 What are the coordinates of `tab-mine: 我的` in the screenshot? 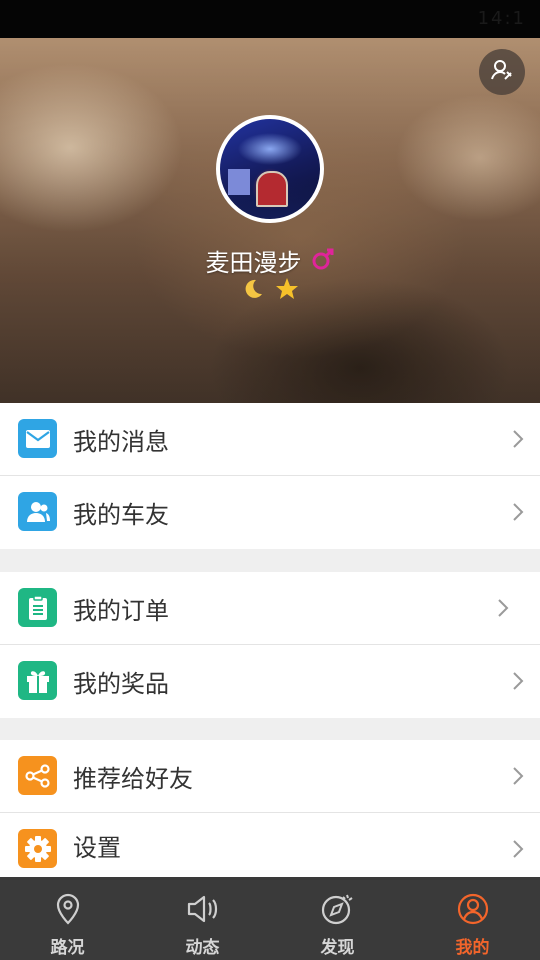 It's located at (472, 918).